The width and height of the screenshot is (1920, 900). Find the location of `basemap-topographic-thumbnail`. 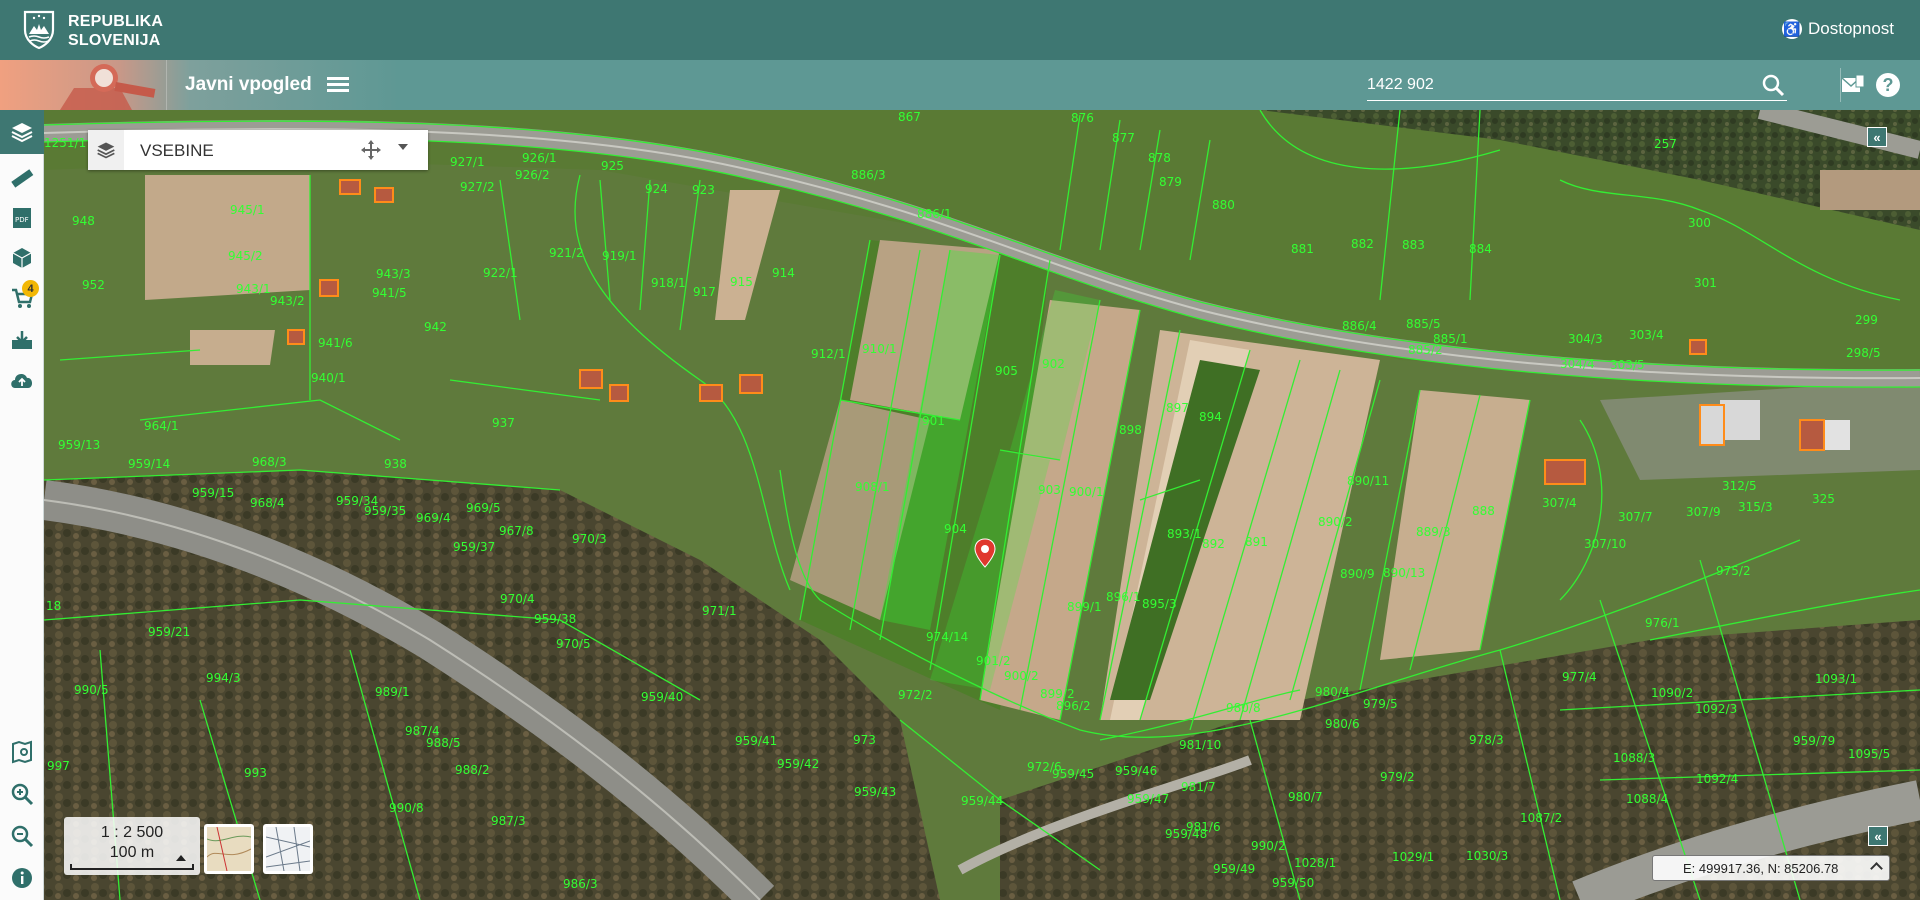

basemap-topographic-thumbnail is located at coordinates (229, 849).